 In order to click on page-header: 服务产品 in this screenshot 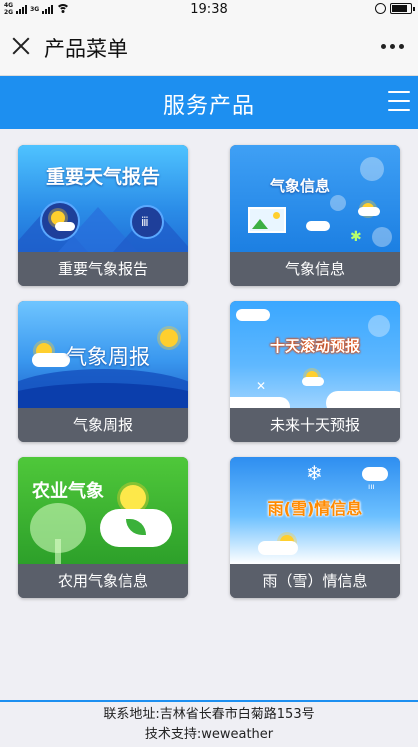, I will do `click(209, 102)`.